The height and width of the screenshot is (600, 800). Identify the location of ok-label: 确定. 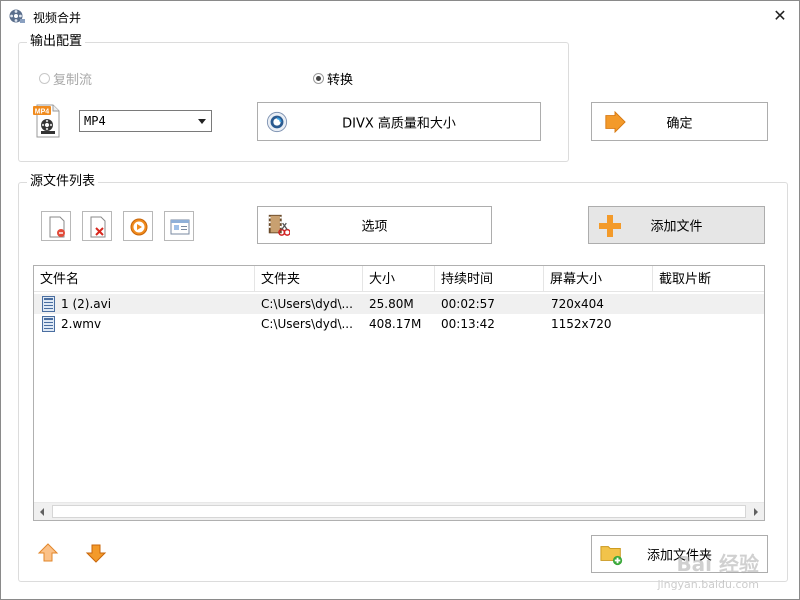
(679, 123).